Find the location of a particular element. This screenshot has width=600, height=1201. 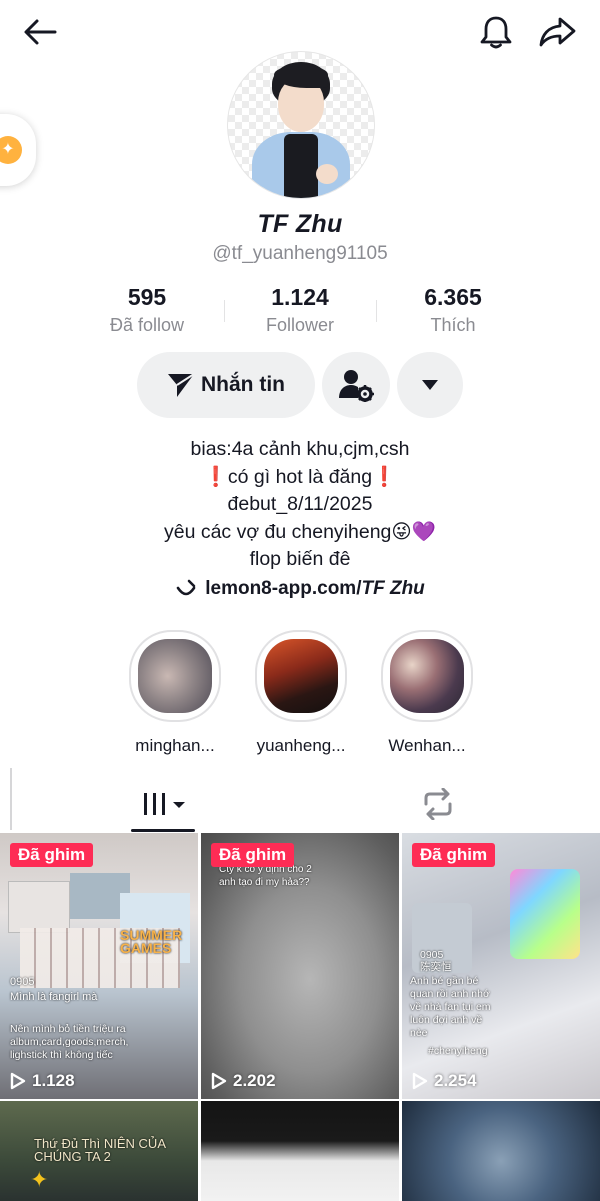

avatar is located at coordinates (301, 125).